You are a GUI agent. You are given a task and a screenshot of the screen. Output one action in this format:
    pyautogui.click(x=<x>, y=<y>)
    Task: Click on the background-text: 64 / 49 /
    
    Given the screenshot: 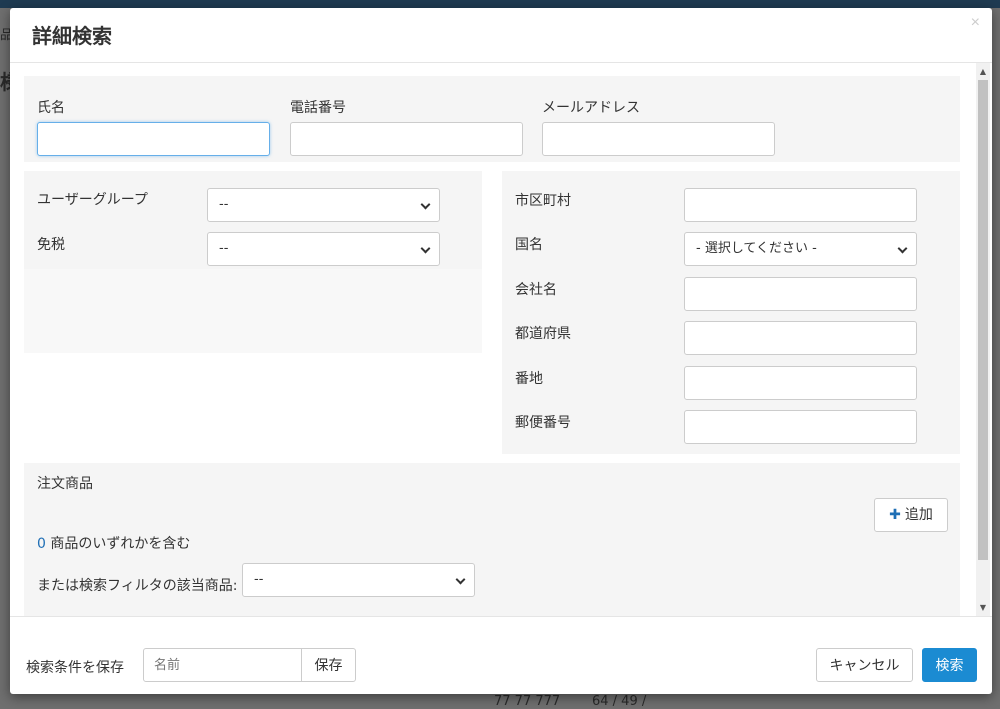 What is the action you would take?
    pyautogui.click(x=619, y=701)
    